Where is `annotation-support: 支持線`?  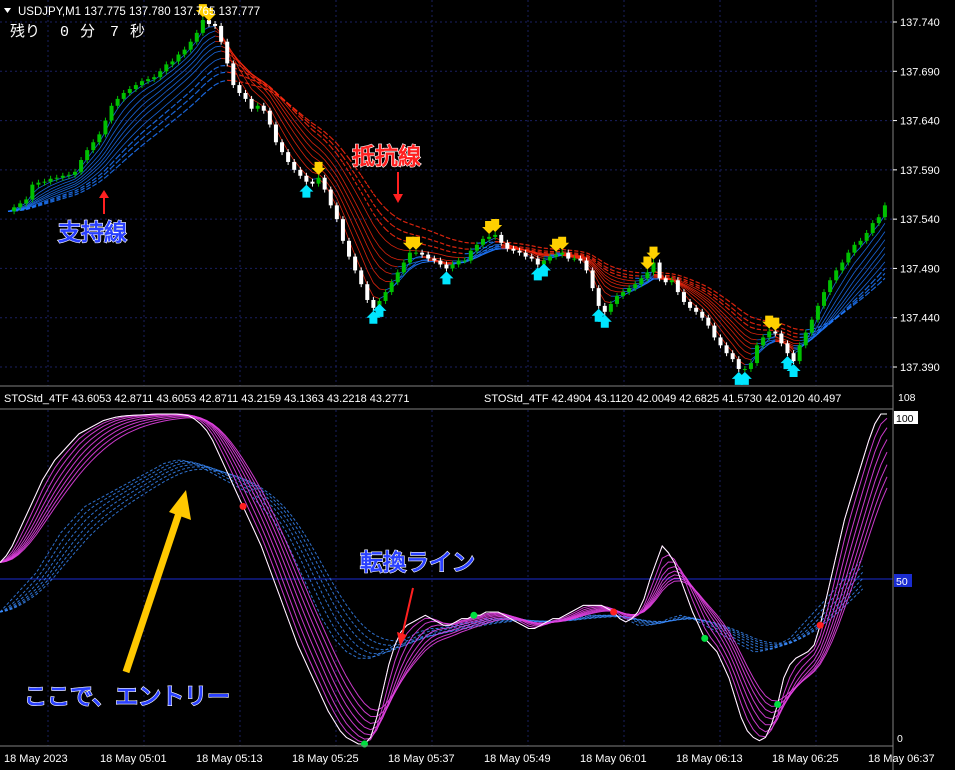 annotation-support: 支持線 is located at coordinates (92, 218).